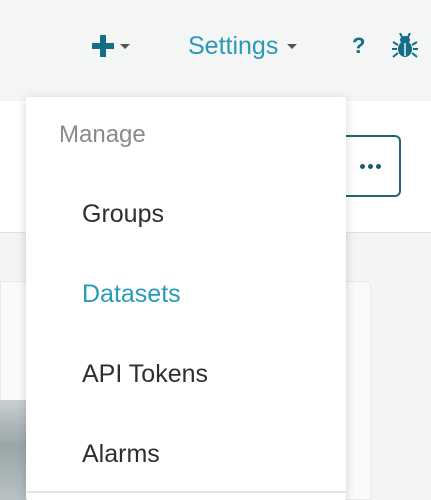 This screenshot has height=500, width=431. I want to click on settings-label: Settings, so click(233, 45).